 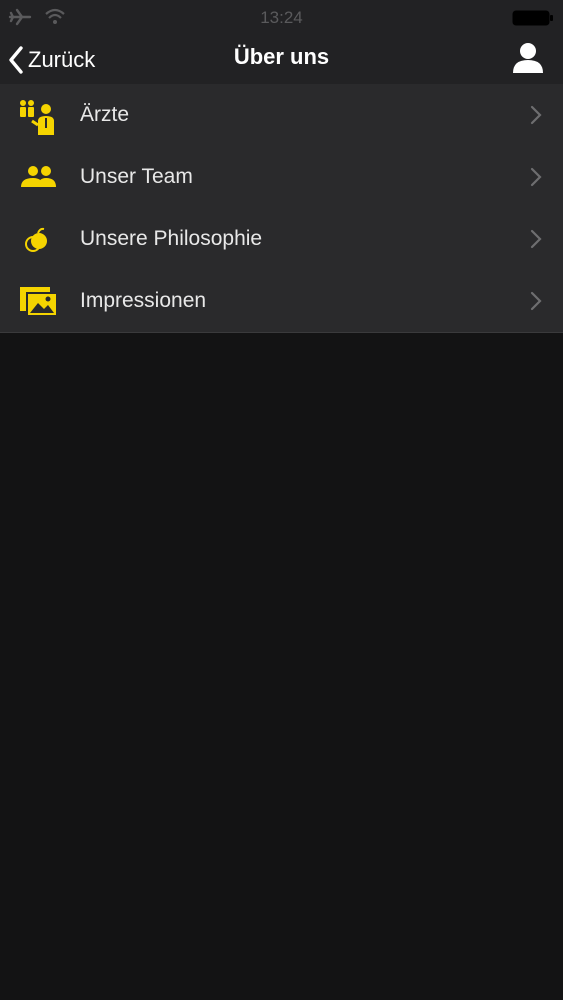 What do you see at coordinates (143, 300) in the screenshot?
I see `menu-item-label: Impressionen` at bounding box center [143, 300].